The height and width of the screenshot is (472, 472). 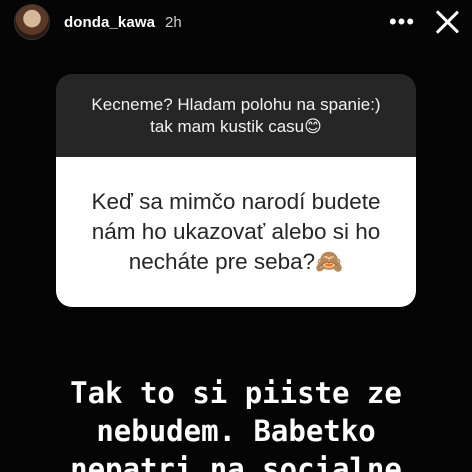 I want to click on more-options-icon: •••, so click(x=402, y=22).